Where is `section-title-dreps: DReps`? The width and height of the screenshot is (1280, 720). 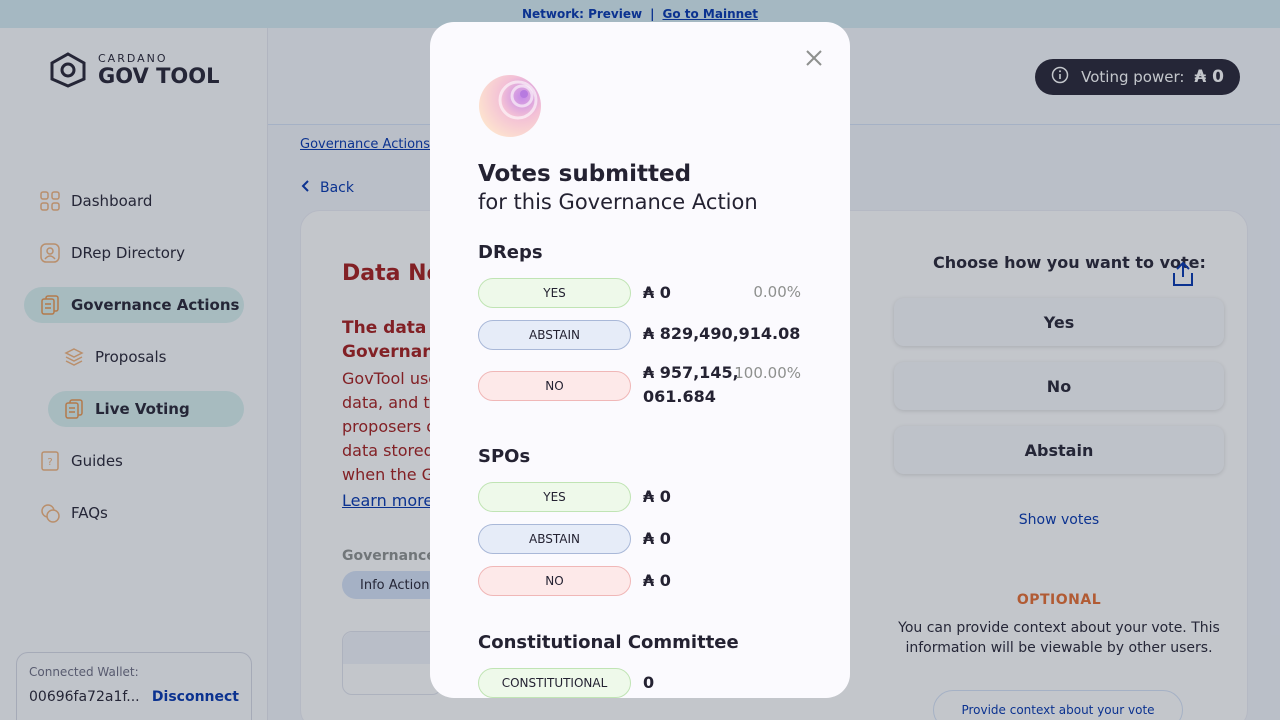
section-title-dreps: DReps is located at coordinates (510, 252).